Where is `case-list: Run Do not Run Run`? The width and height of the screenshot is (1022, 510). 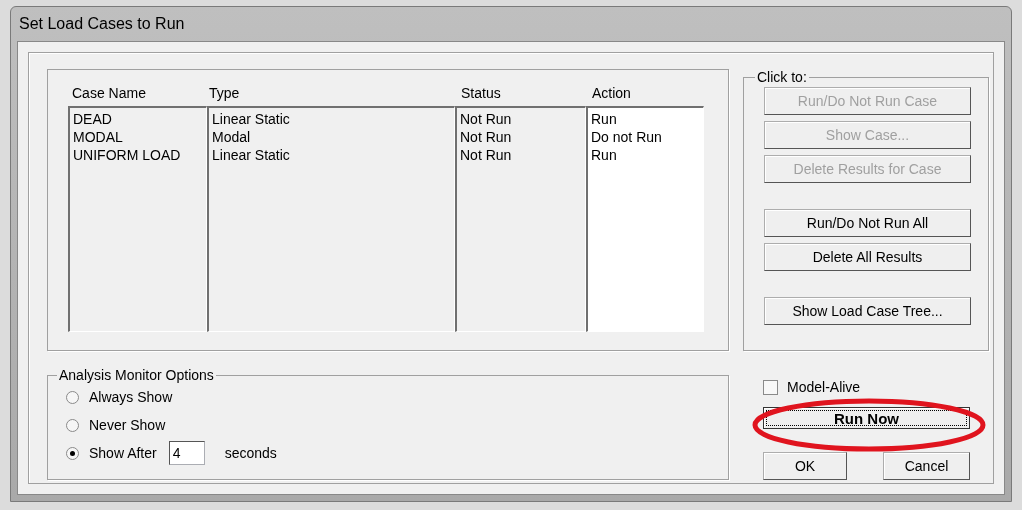
case-list: Run Do not Run Run is located at coordinates (645, 219).